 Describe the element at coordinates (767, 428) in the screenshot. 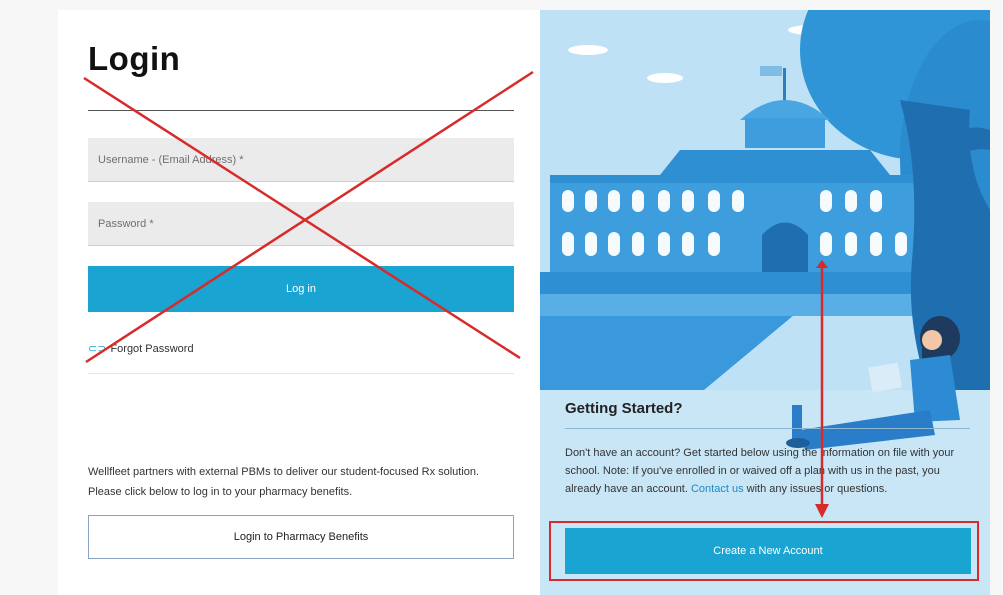

I see `getting-started-divider` at that location.